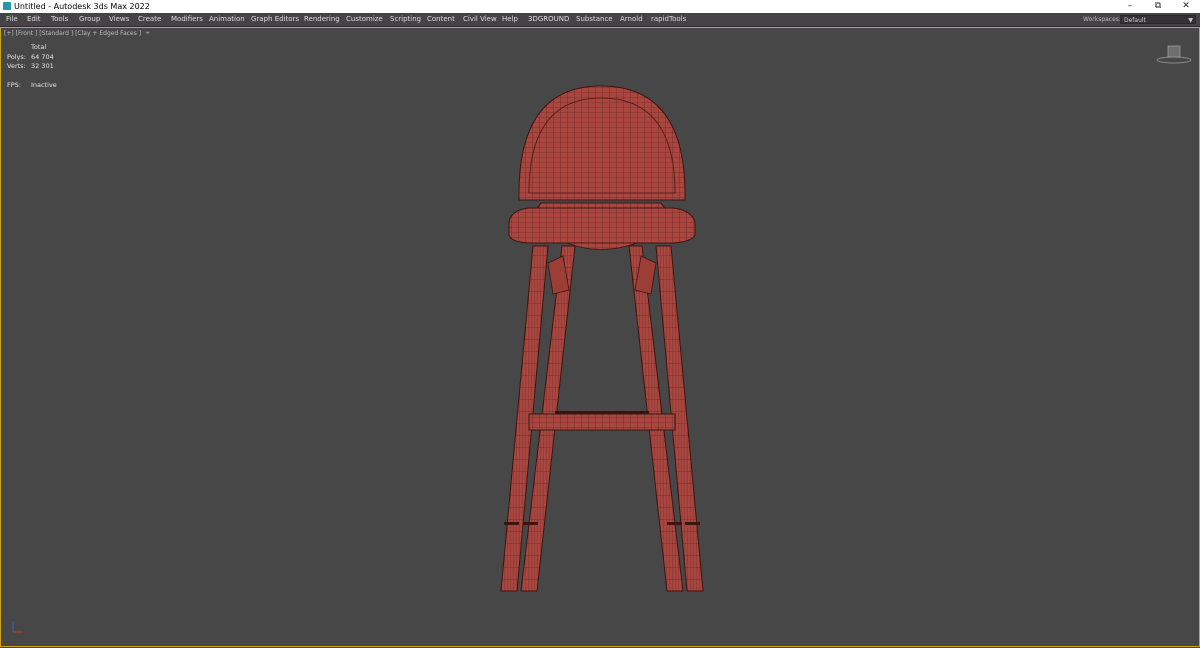  I want to click on menu-substance: Substance, so click(594, 19).